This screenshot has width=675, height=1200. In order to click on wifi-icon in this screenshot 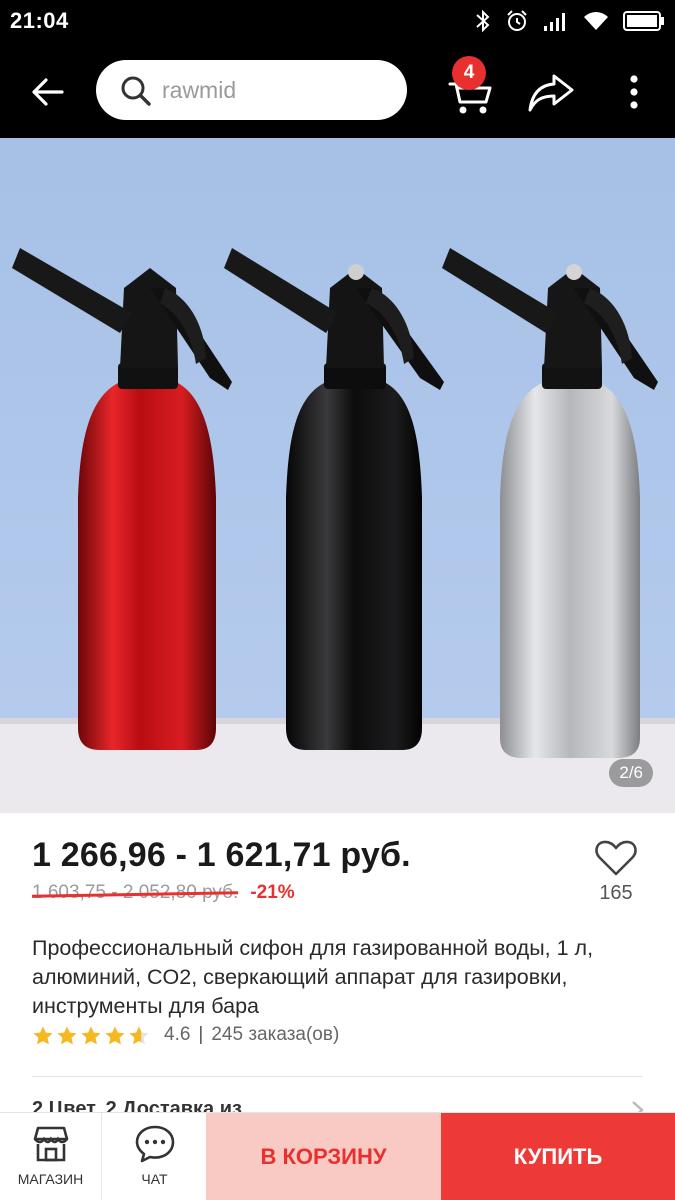, I will do `click(596, 21)`.